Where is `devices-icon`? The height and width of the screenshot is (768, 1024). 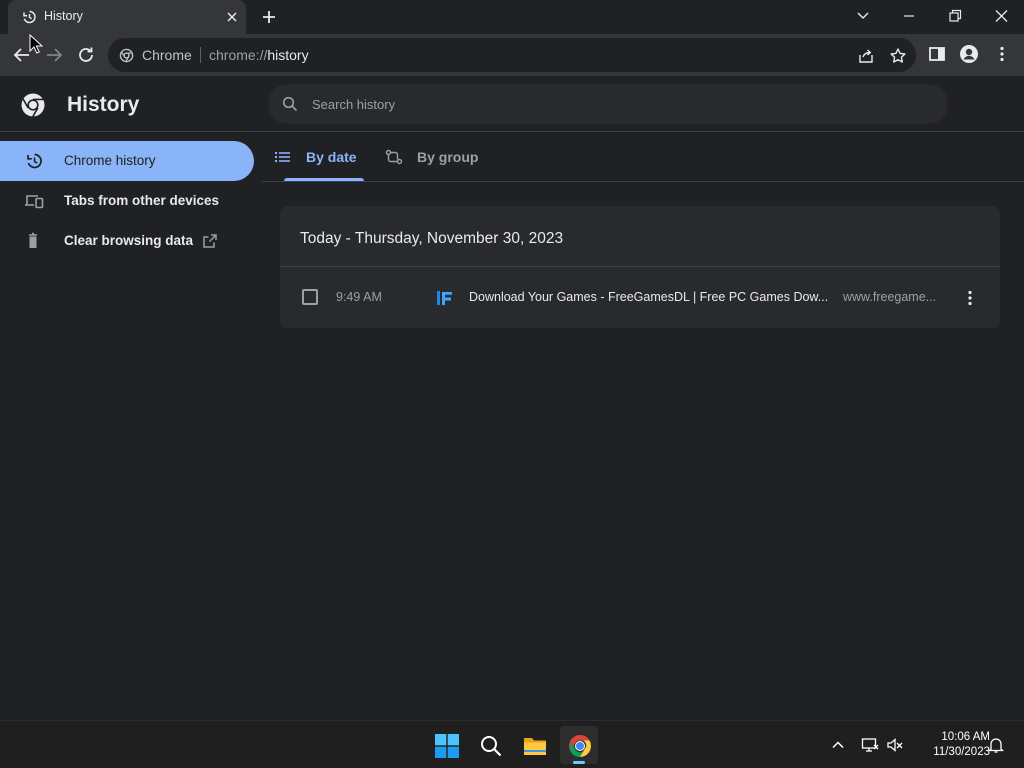 devices-icon is located at coordinates (34, 202).